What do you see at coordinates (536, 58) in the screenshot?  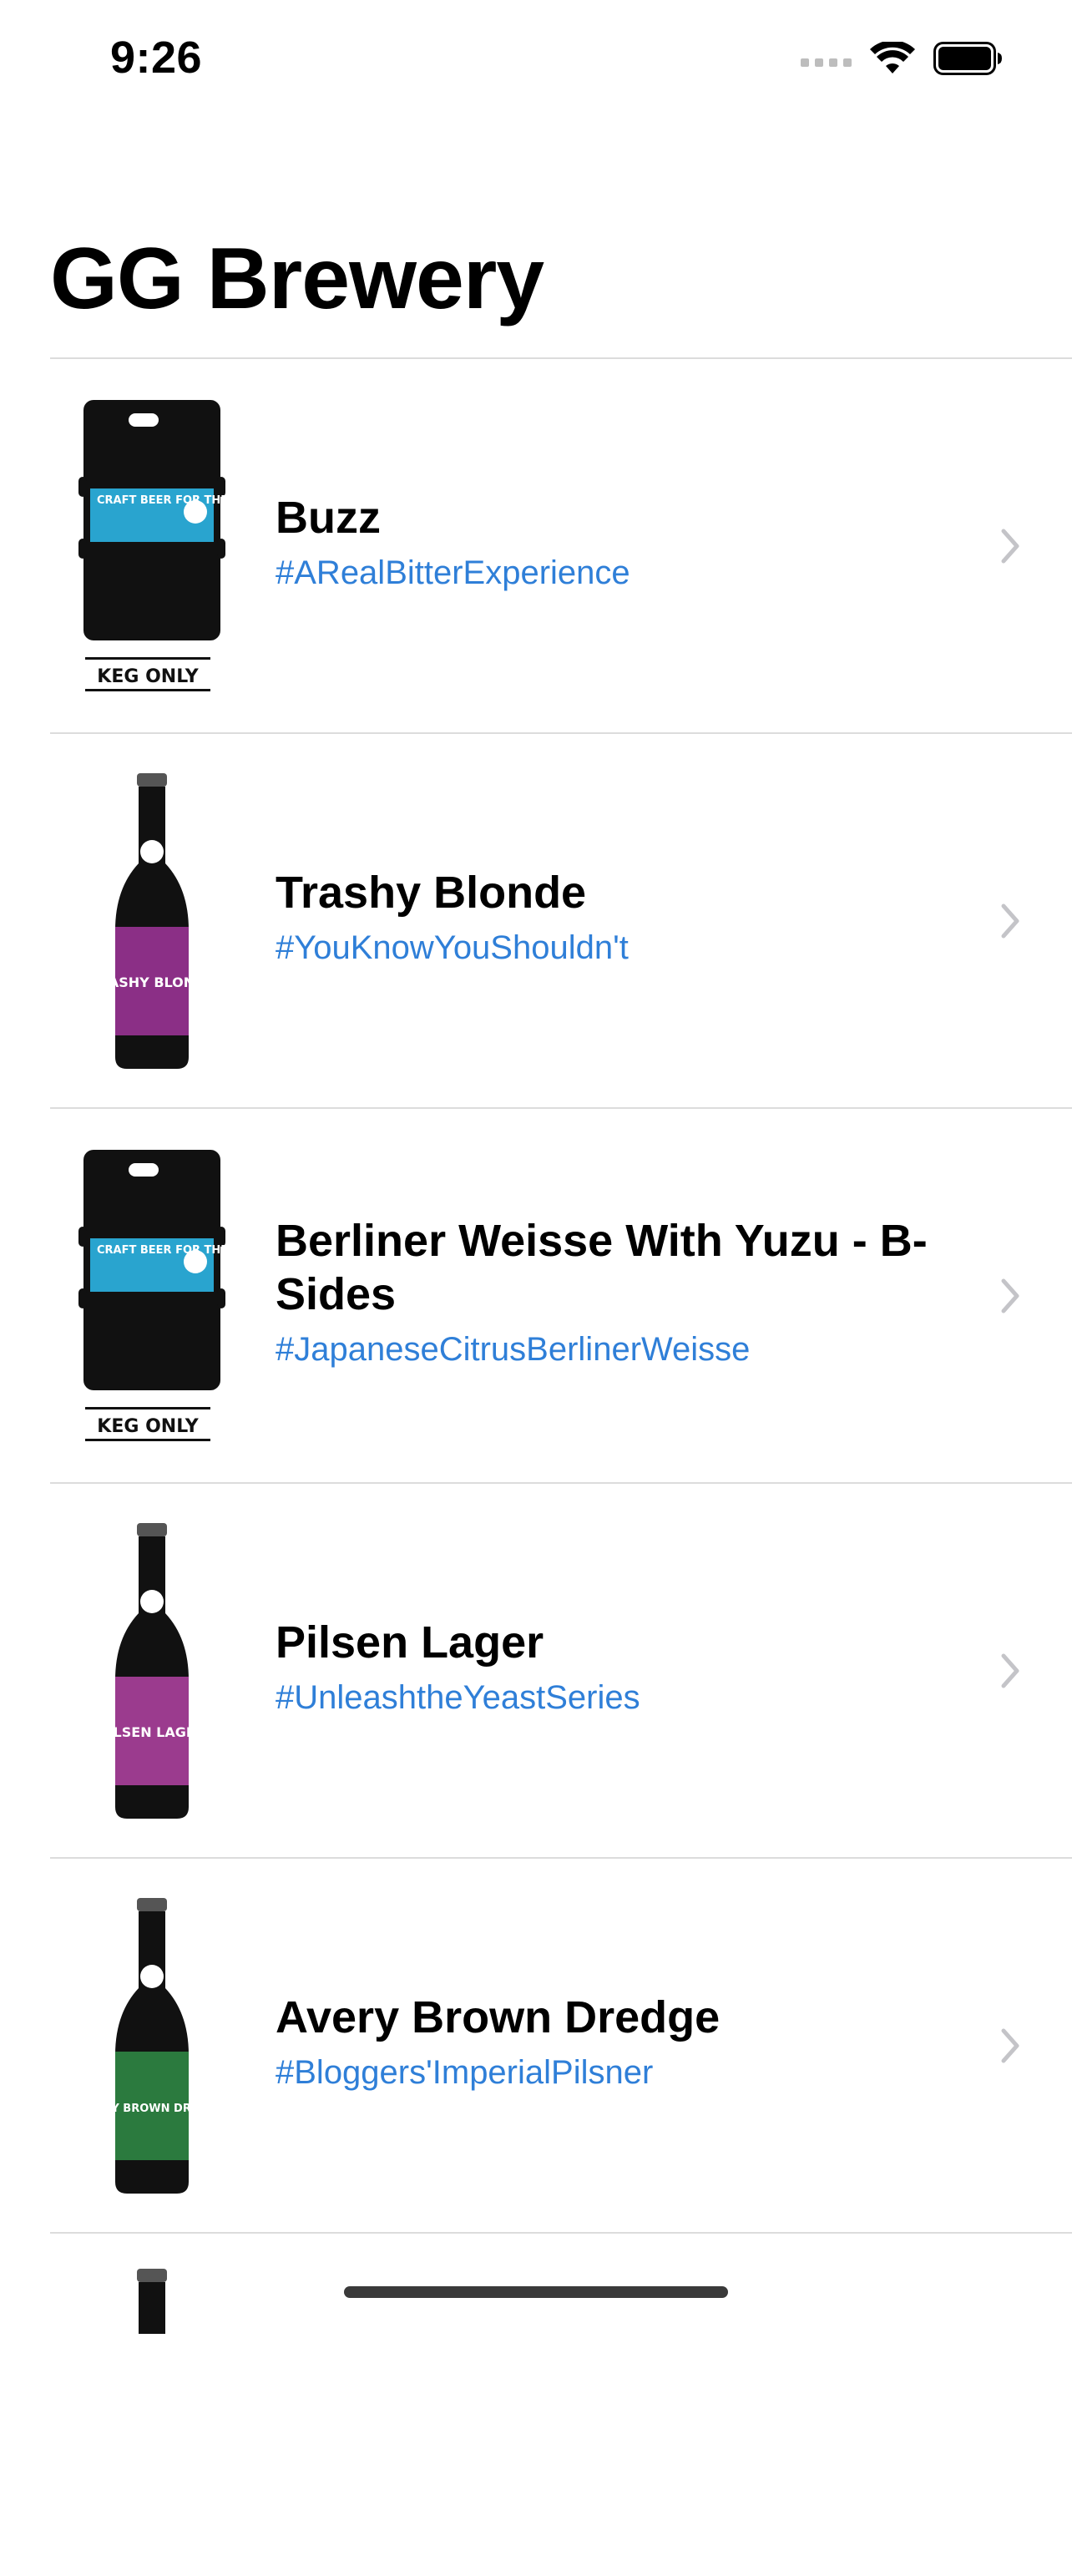 I see `status-bar: 9:26` at bounding box center [536, 58].